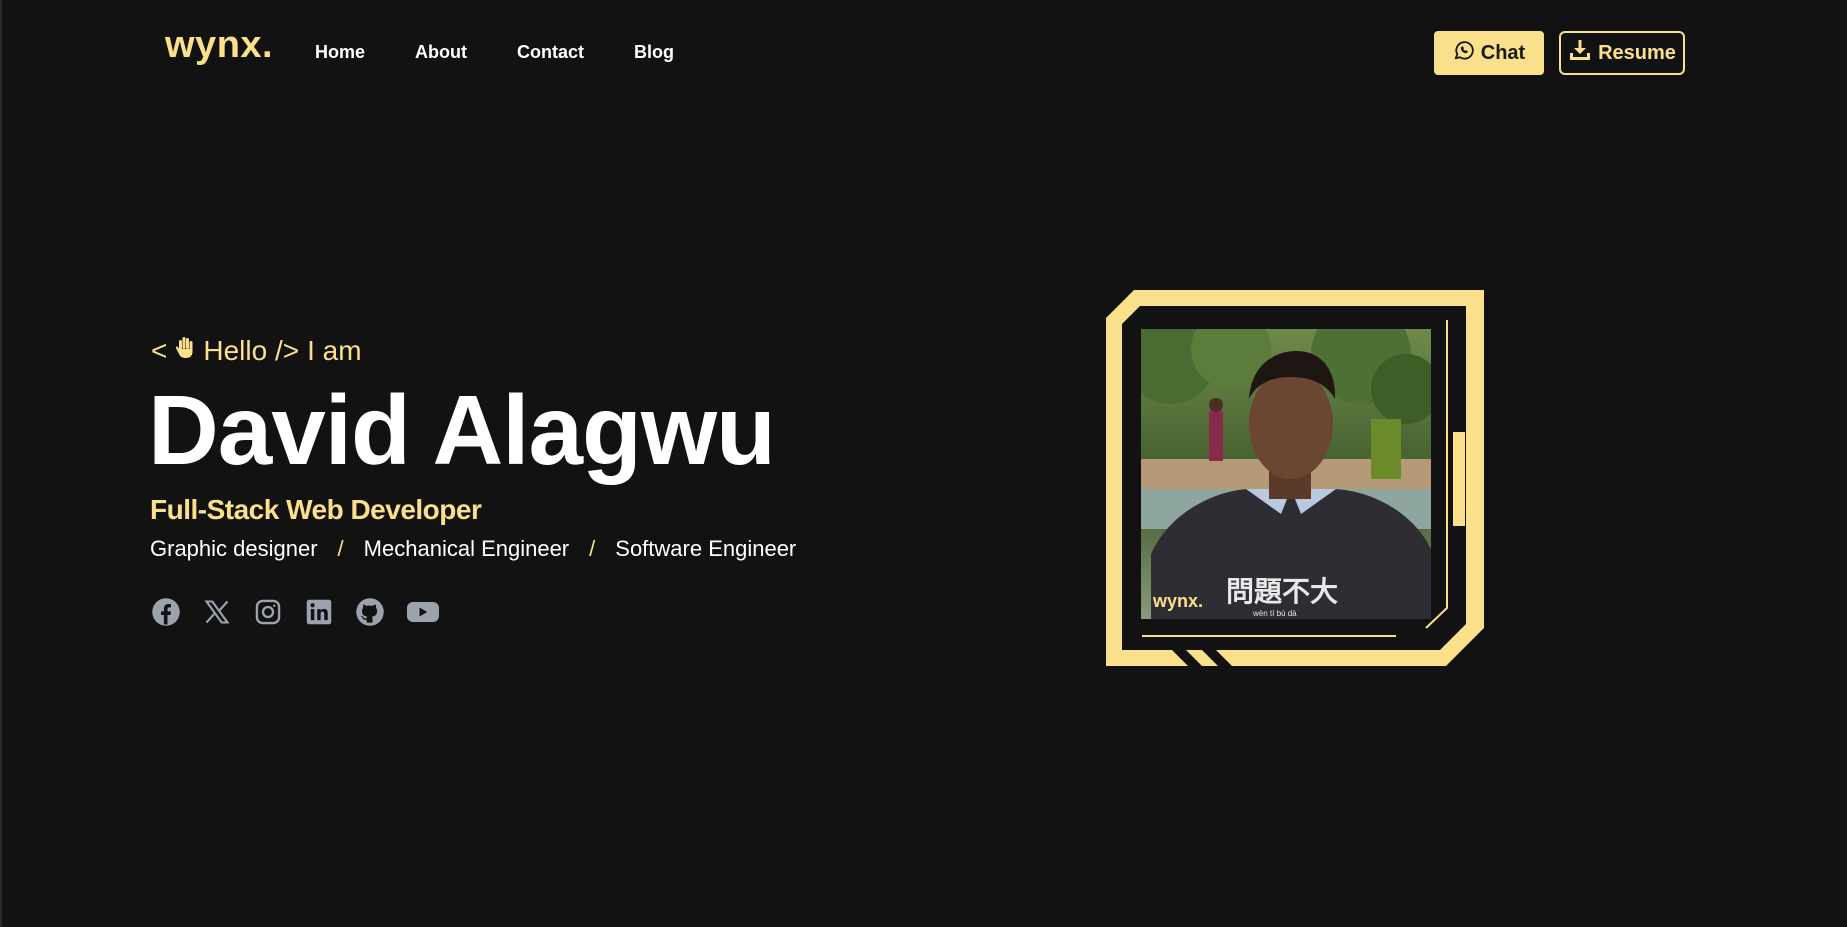  What do you see at coordinates (1177, 601) in the screenshot?
I see `photo-watermark: wynx.` at bounding box center [1177, 601].